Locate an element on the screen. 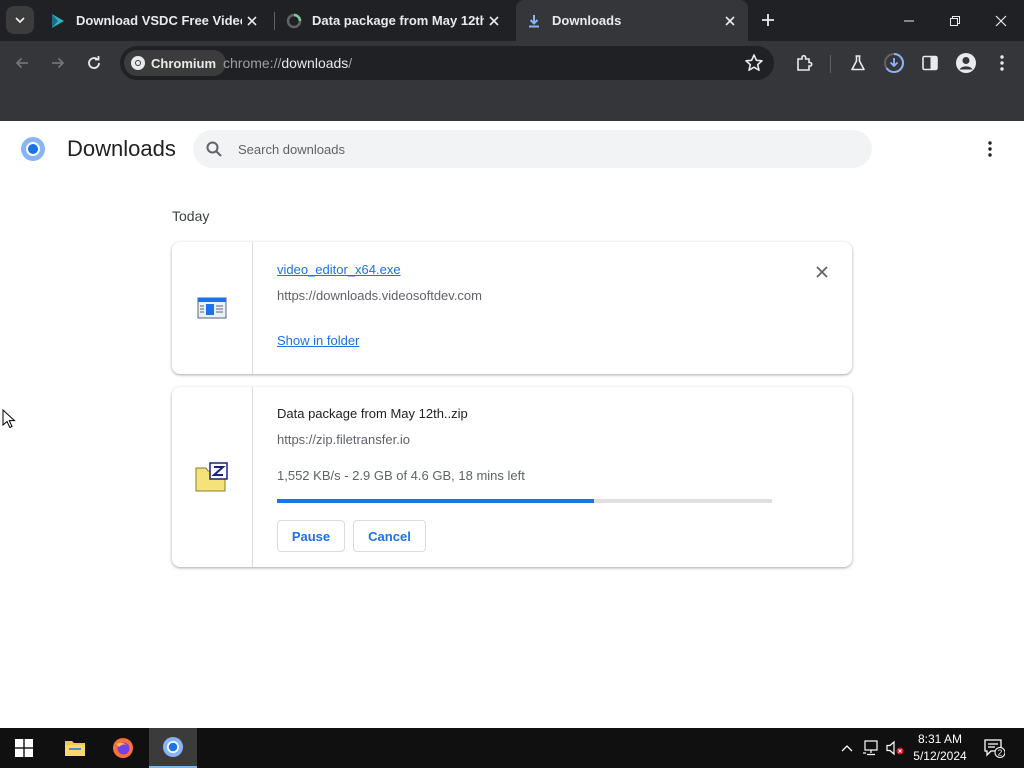 This screenshot has width=1024, height=768. avatar-icon is located at coordinates (966, 63).